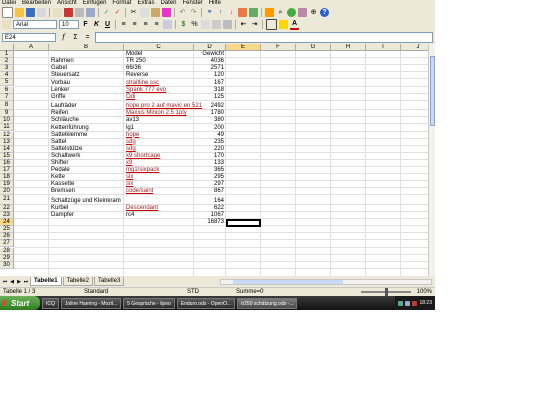 This screenshot has width=550, height=414. I want to click on cell-b: Shifter, so click(59, 163).